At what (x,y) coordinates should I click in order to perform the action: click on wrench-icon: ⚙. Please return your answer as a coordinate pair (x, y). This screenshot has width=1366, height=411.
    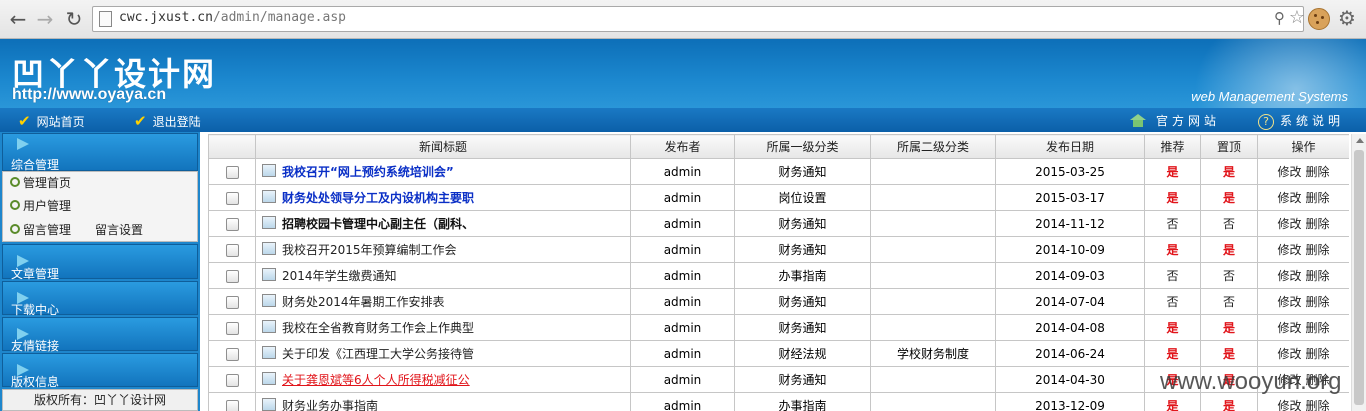
    Looking at the image, I should click on (1347, 18).